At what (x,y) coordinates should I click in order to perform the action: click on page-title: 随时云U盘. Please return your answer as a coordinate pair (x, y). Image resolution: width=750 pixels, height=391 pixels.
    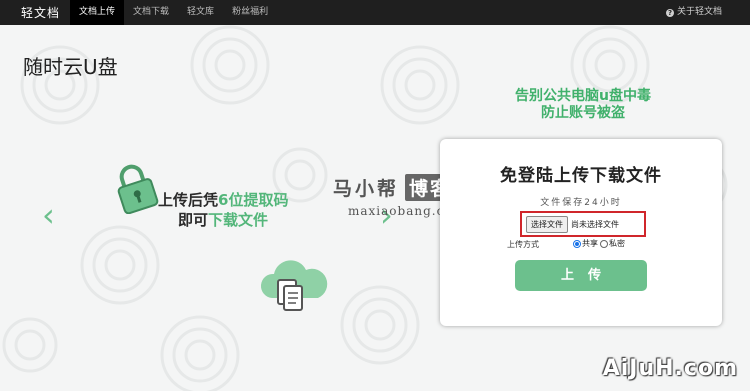
    Looking at the image, I should click on (70, 67).